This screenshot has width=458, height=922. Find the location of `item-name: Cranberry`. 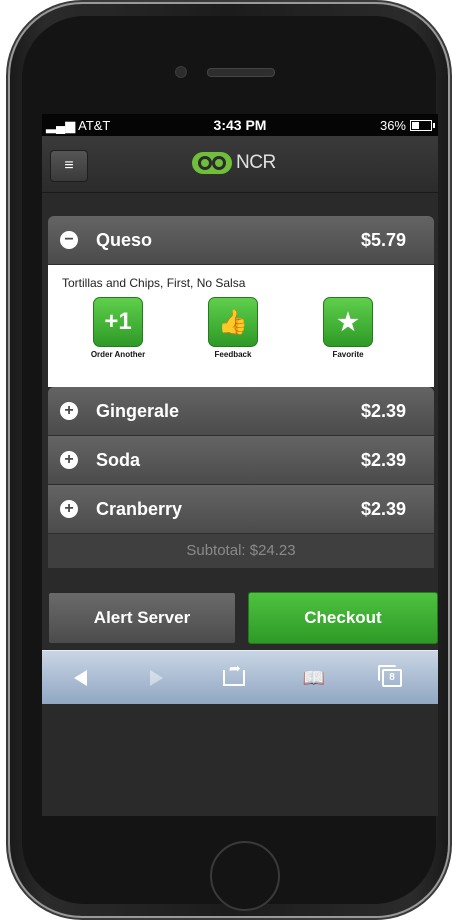

item-name: Cranberry is located at coordinates (139, 509).